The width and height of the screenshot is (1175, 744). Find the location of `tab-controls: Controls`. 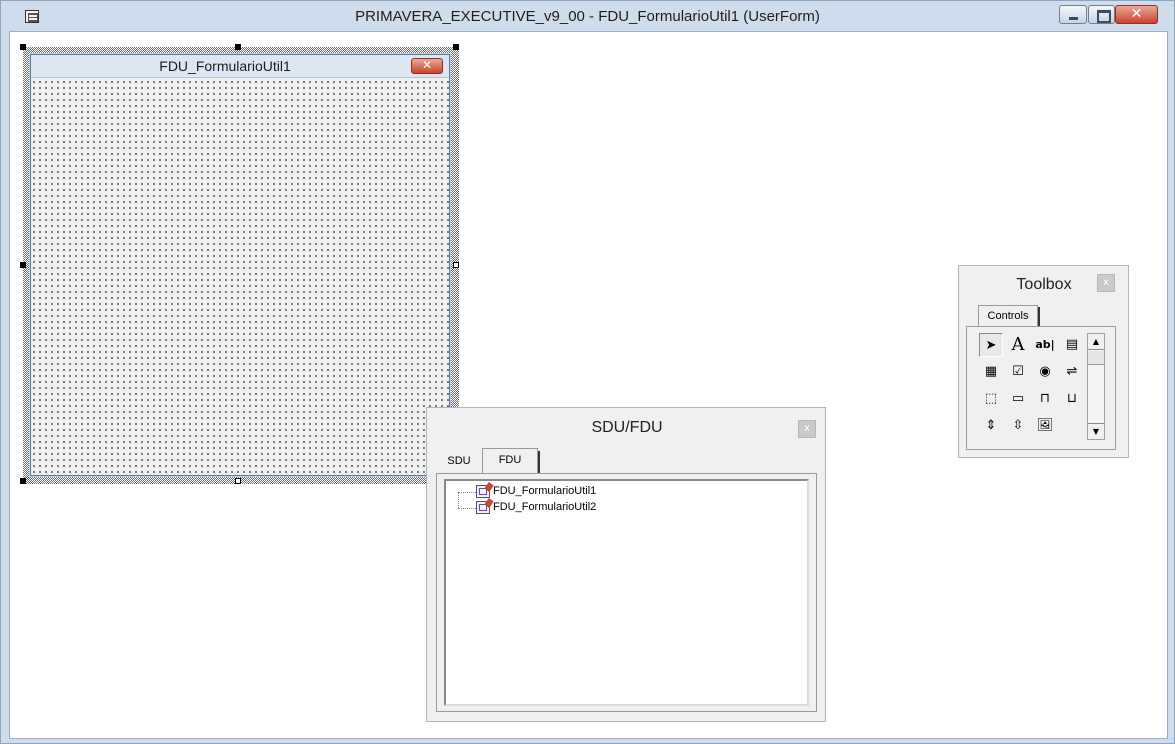

tab-controls: Controls is located at coordinates (1009, 316).